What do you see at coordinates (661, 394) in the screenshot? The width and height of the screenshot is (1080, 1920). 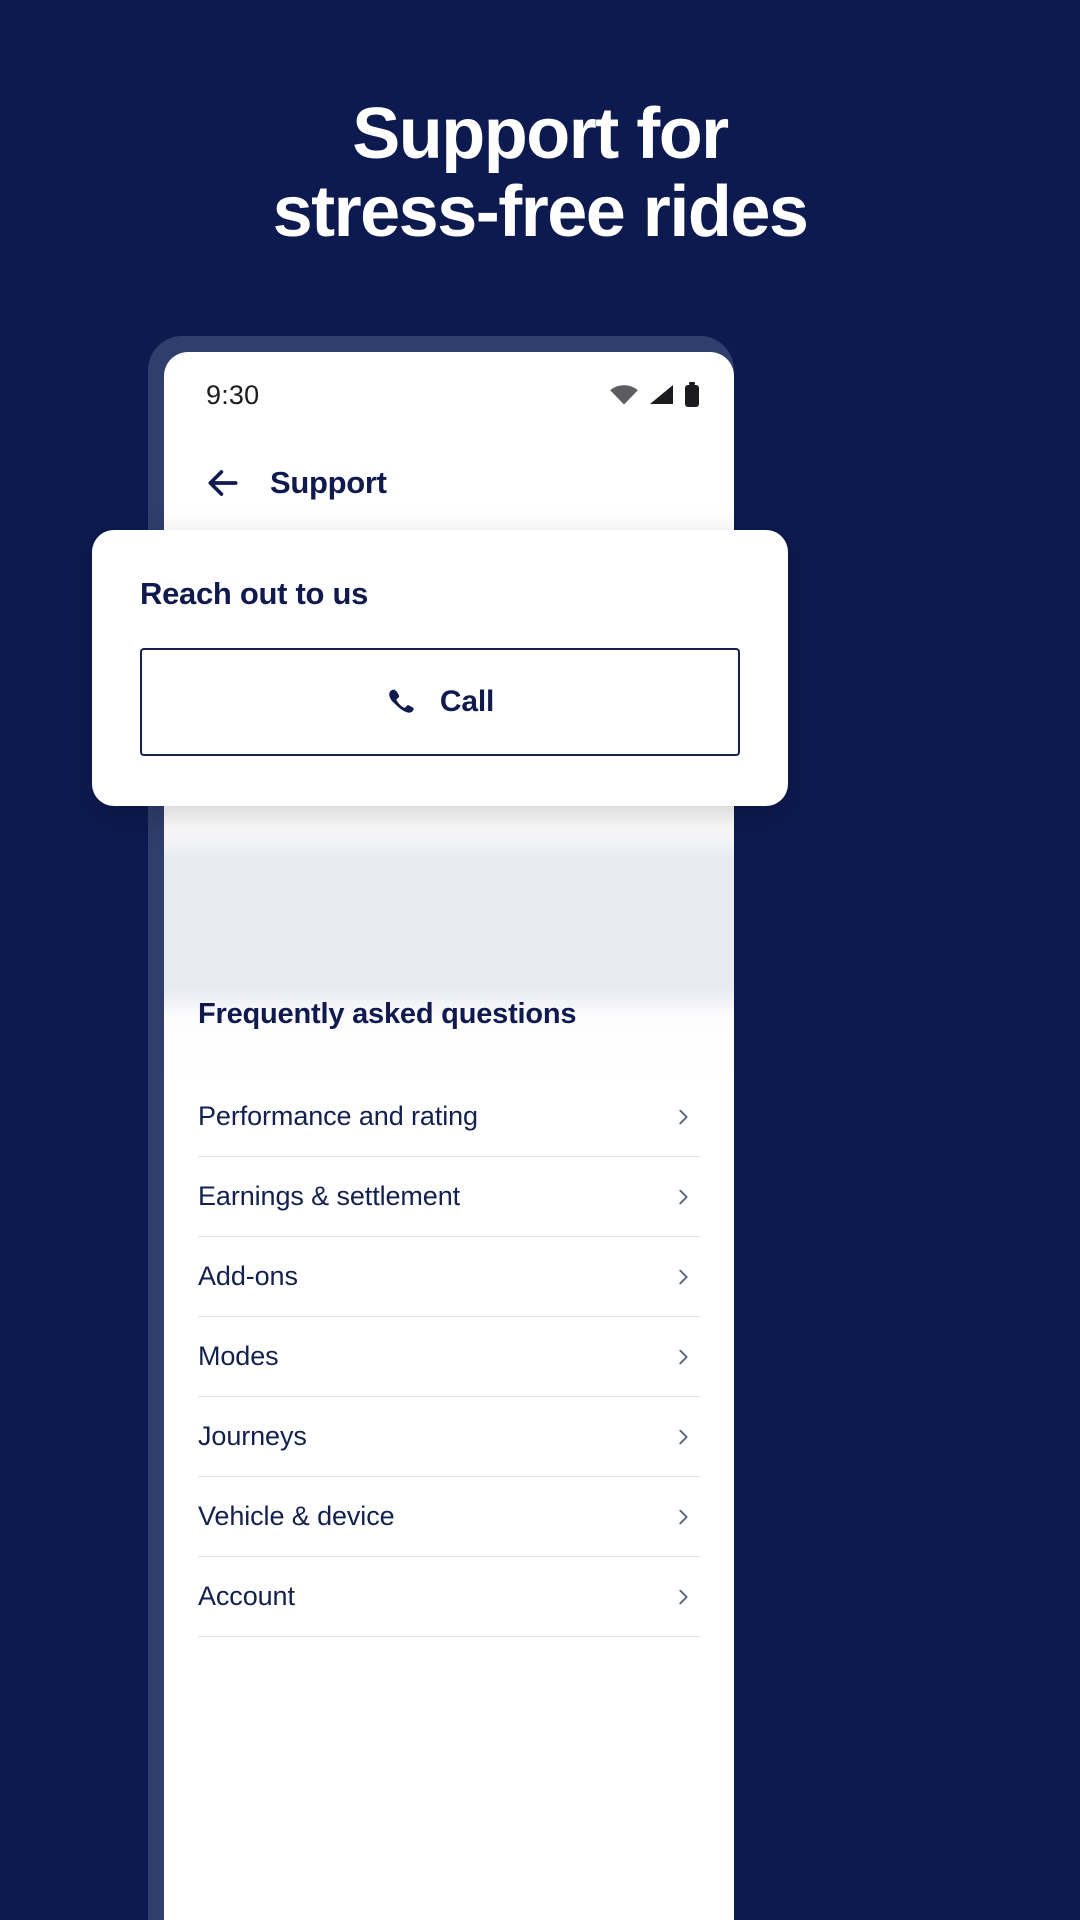 I see `signal-icon` at bounding box center [661, 394].